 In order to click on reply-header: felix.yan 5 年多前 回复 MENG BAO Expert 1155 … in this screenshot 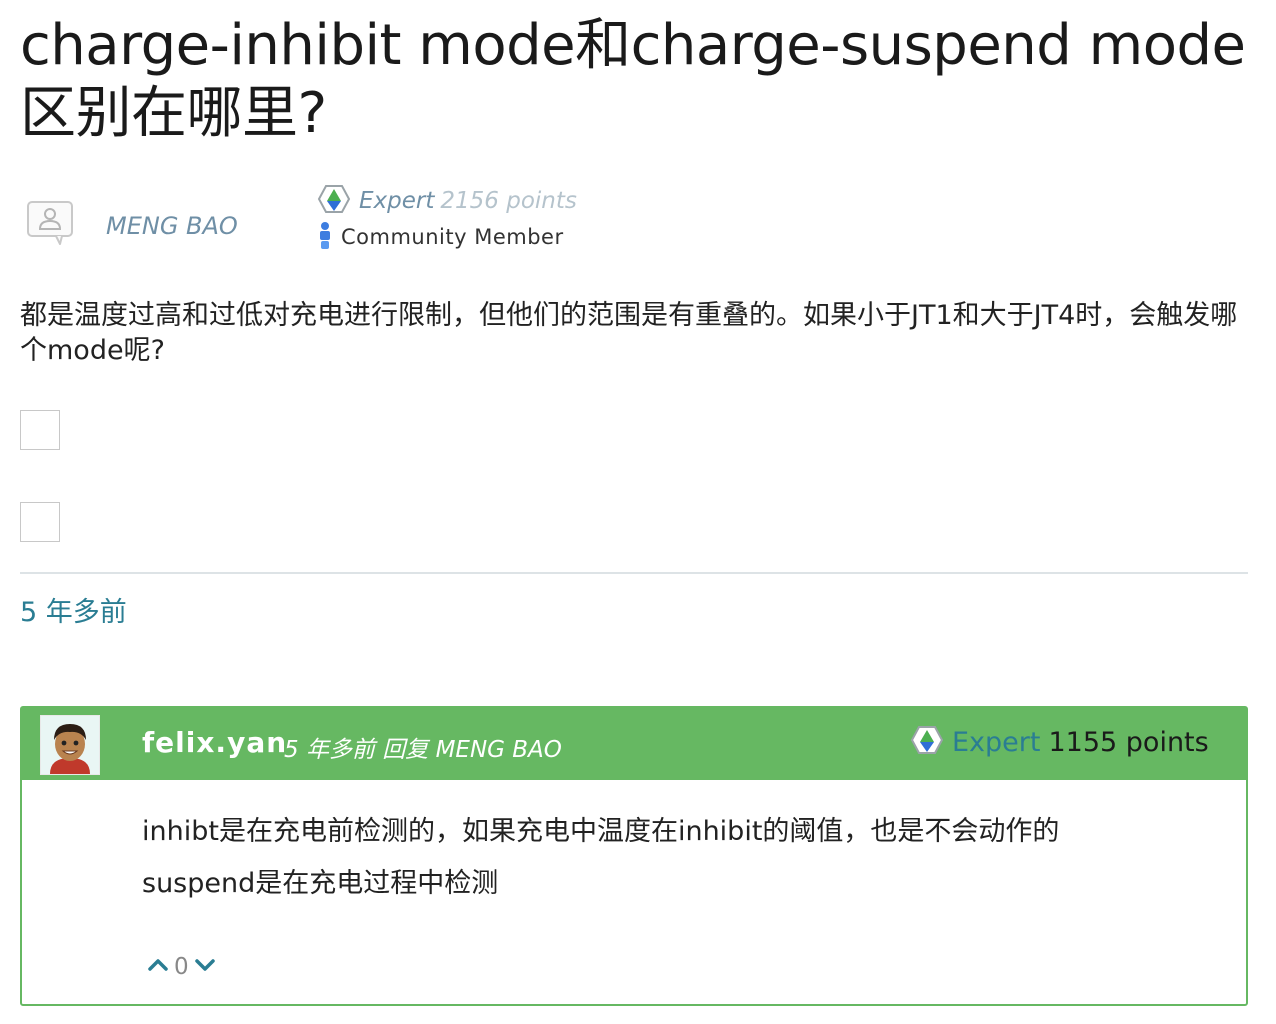, I will do `click(634, 744)`.